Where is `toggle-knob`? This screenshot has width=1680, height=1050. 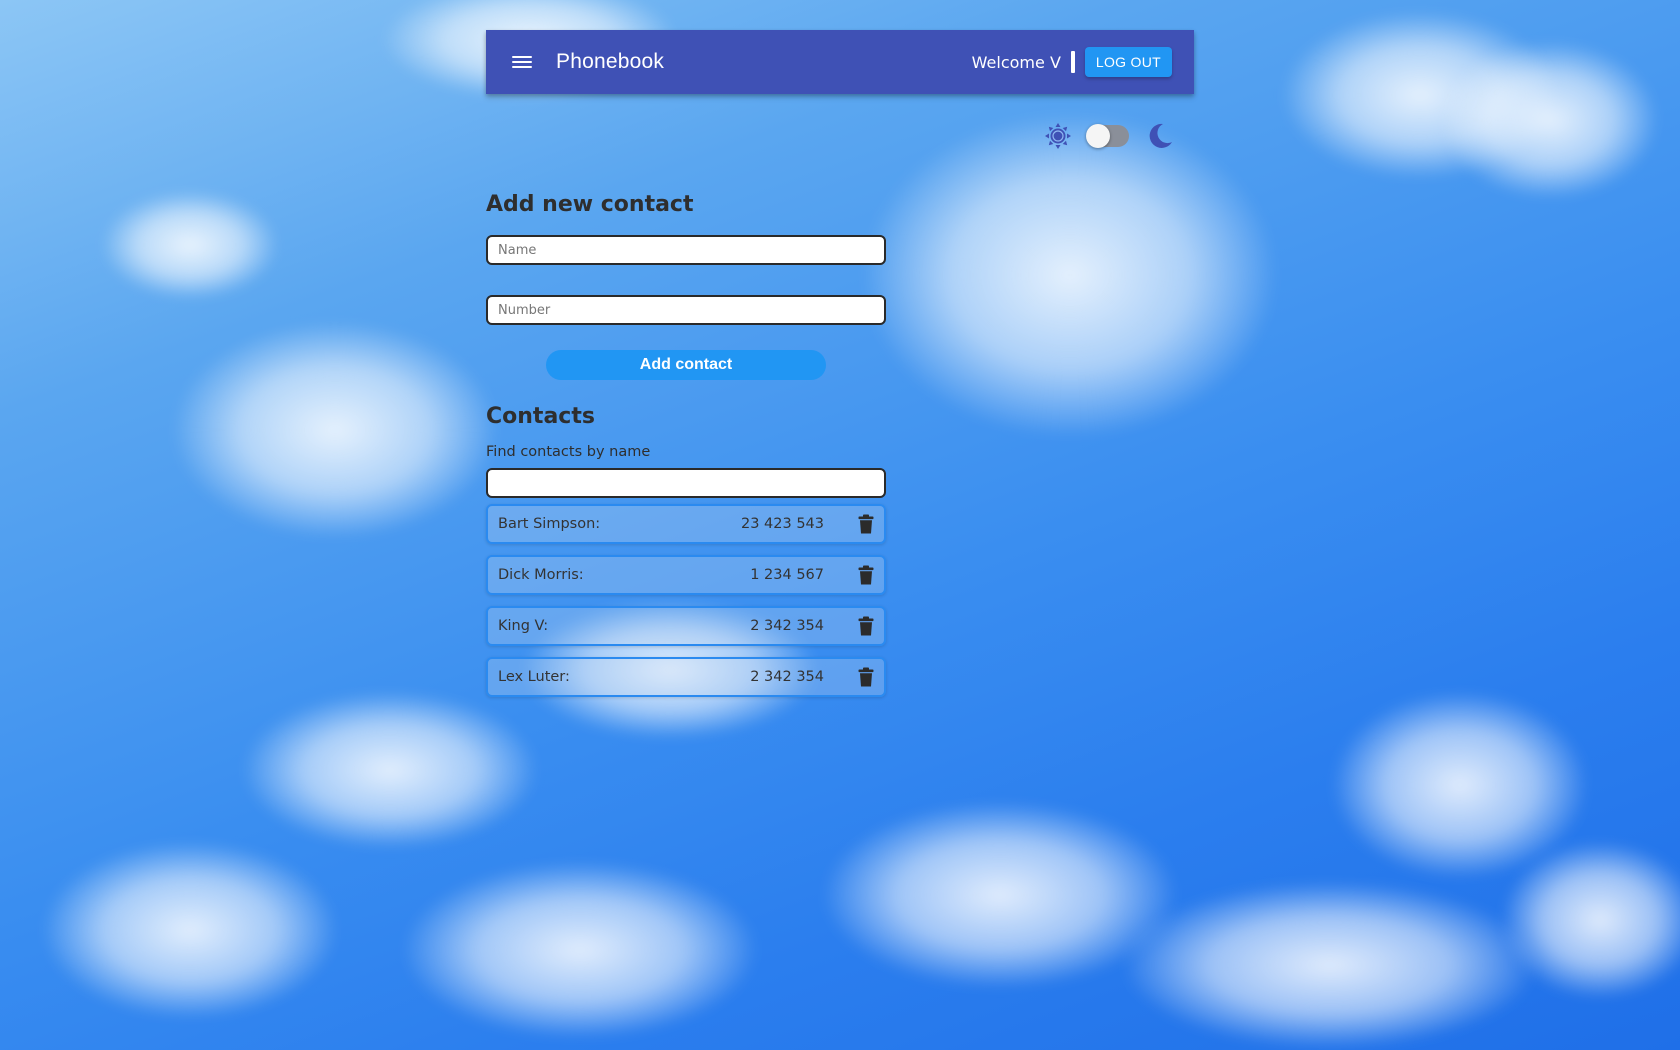
toggle-knob is located at coordinates (1098, 136).